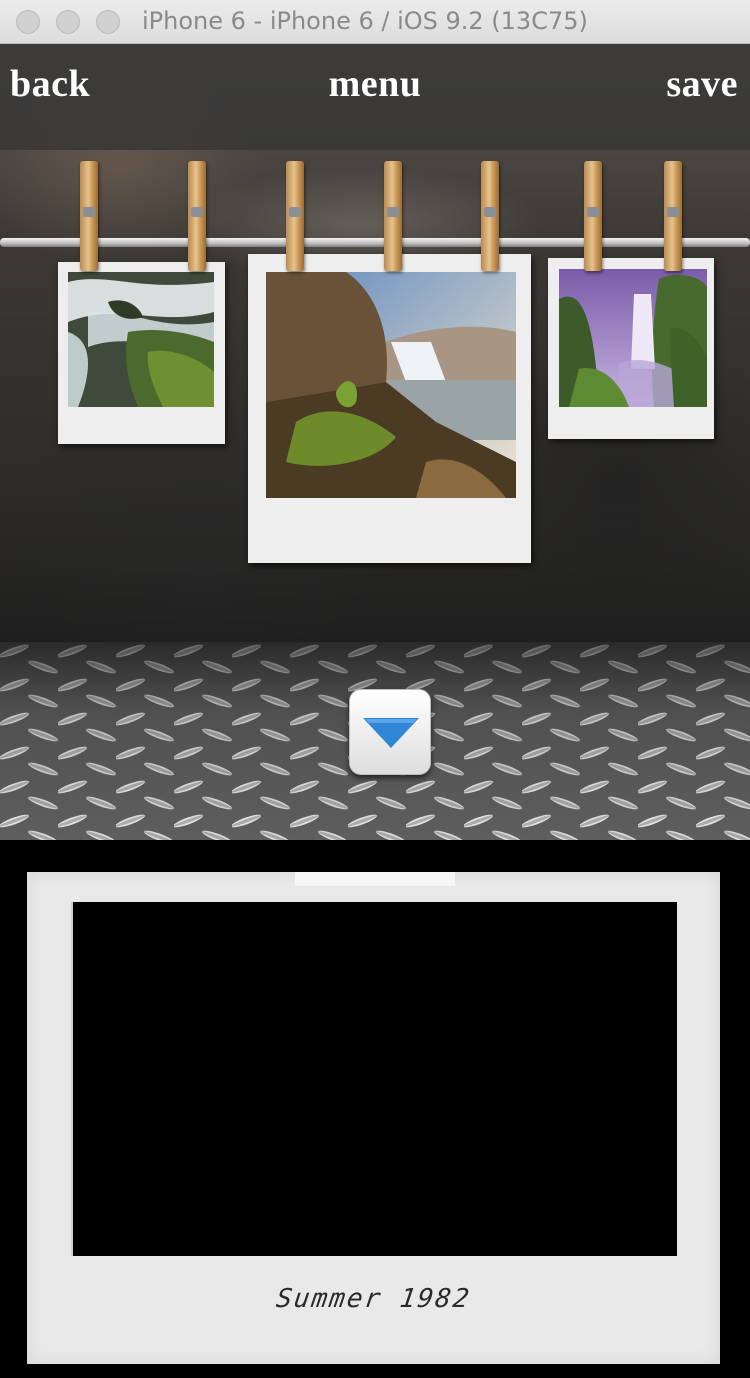 The height and width of the screenshot is (1378, 750). I want to click on back-button: back, so click(50, 84).